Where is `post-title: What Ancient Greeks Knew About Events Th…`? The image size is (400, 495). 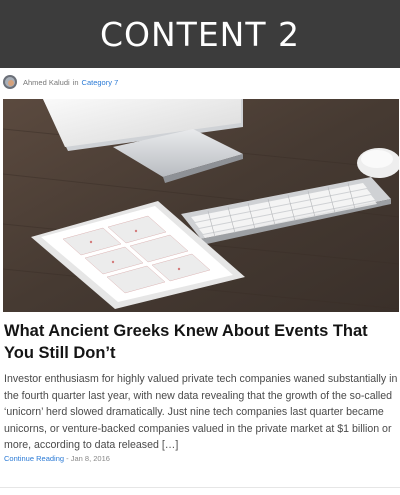
post-title: What Ancient Greeks Knew About Events Th… is located at coordinates (201, 342).